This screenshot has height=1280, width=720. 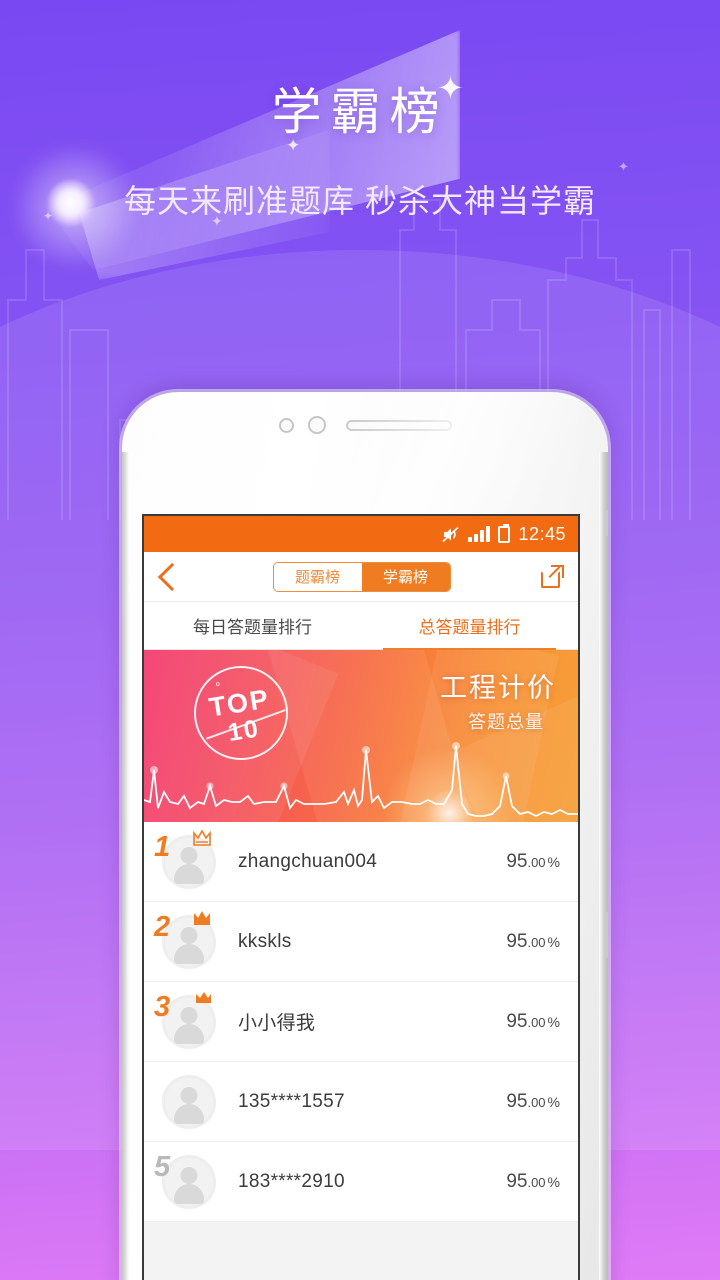 What do you see at coordinates (360, 201) in the screenshot?
I see `poster-subtitle: 每天来刷准题库 秒杀大神当学霸` at bounding box center [360, 201].